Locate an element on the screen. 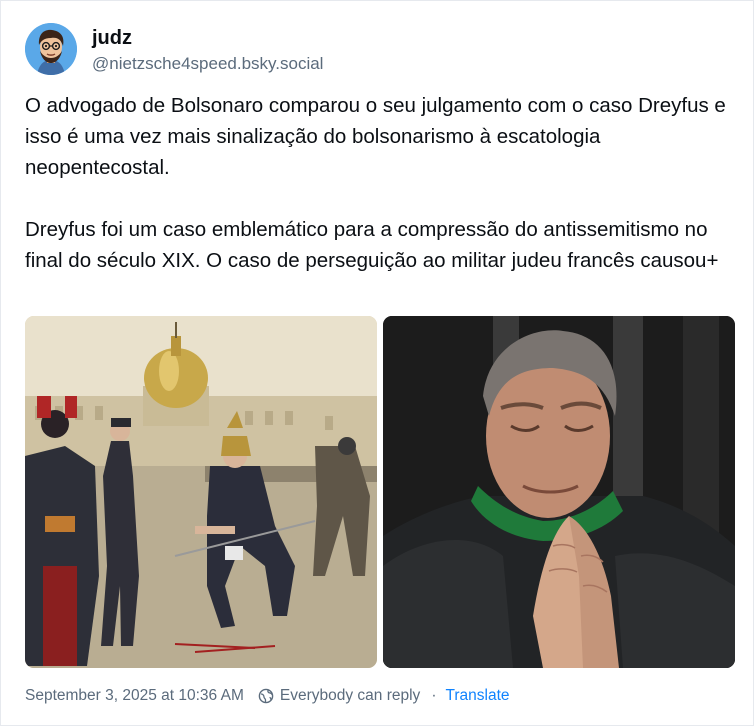 This screenshot has height=726, width=754. avatar is located at coordinates (51, 49).